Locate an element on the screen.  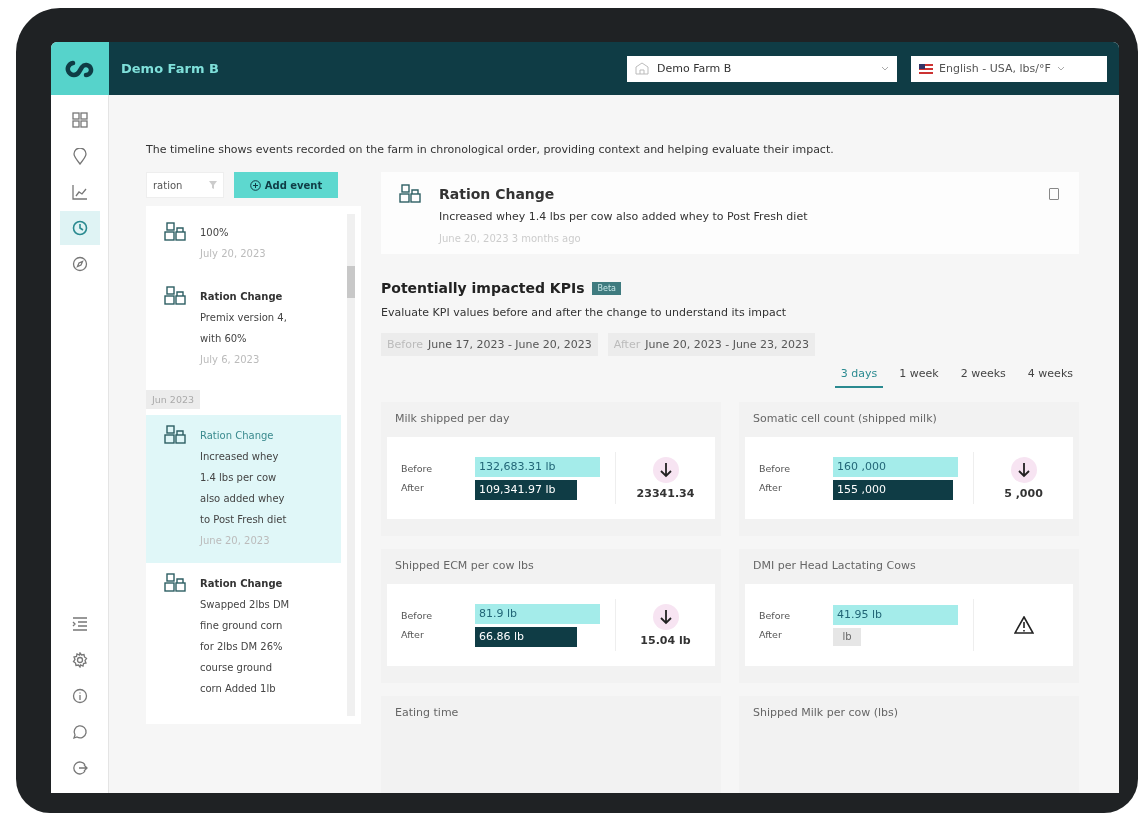
before-bar: 160 ,000 is located at coordinates (895, 466).